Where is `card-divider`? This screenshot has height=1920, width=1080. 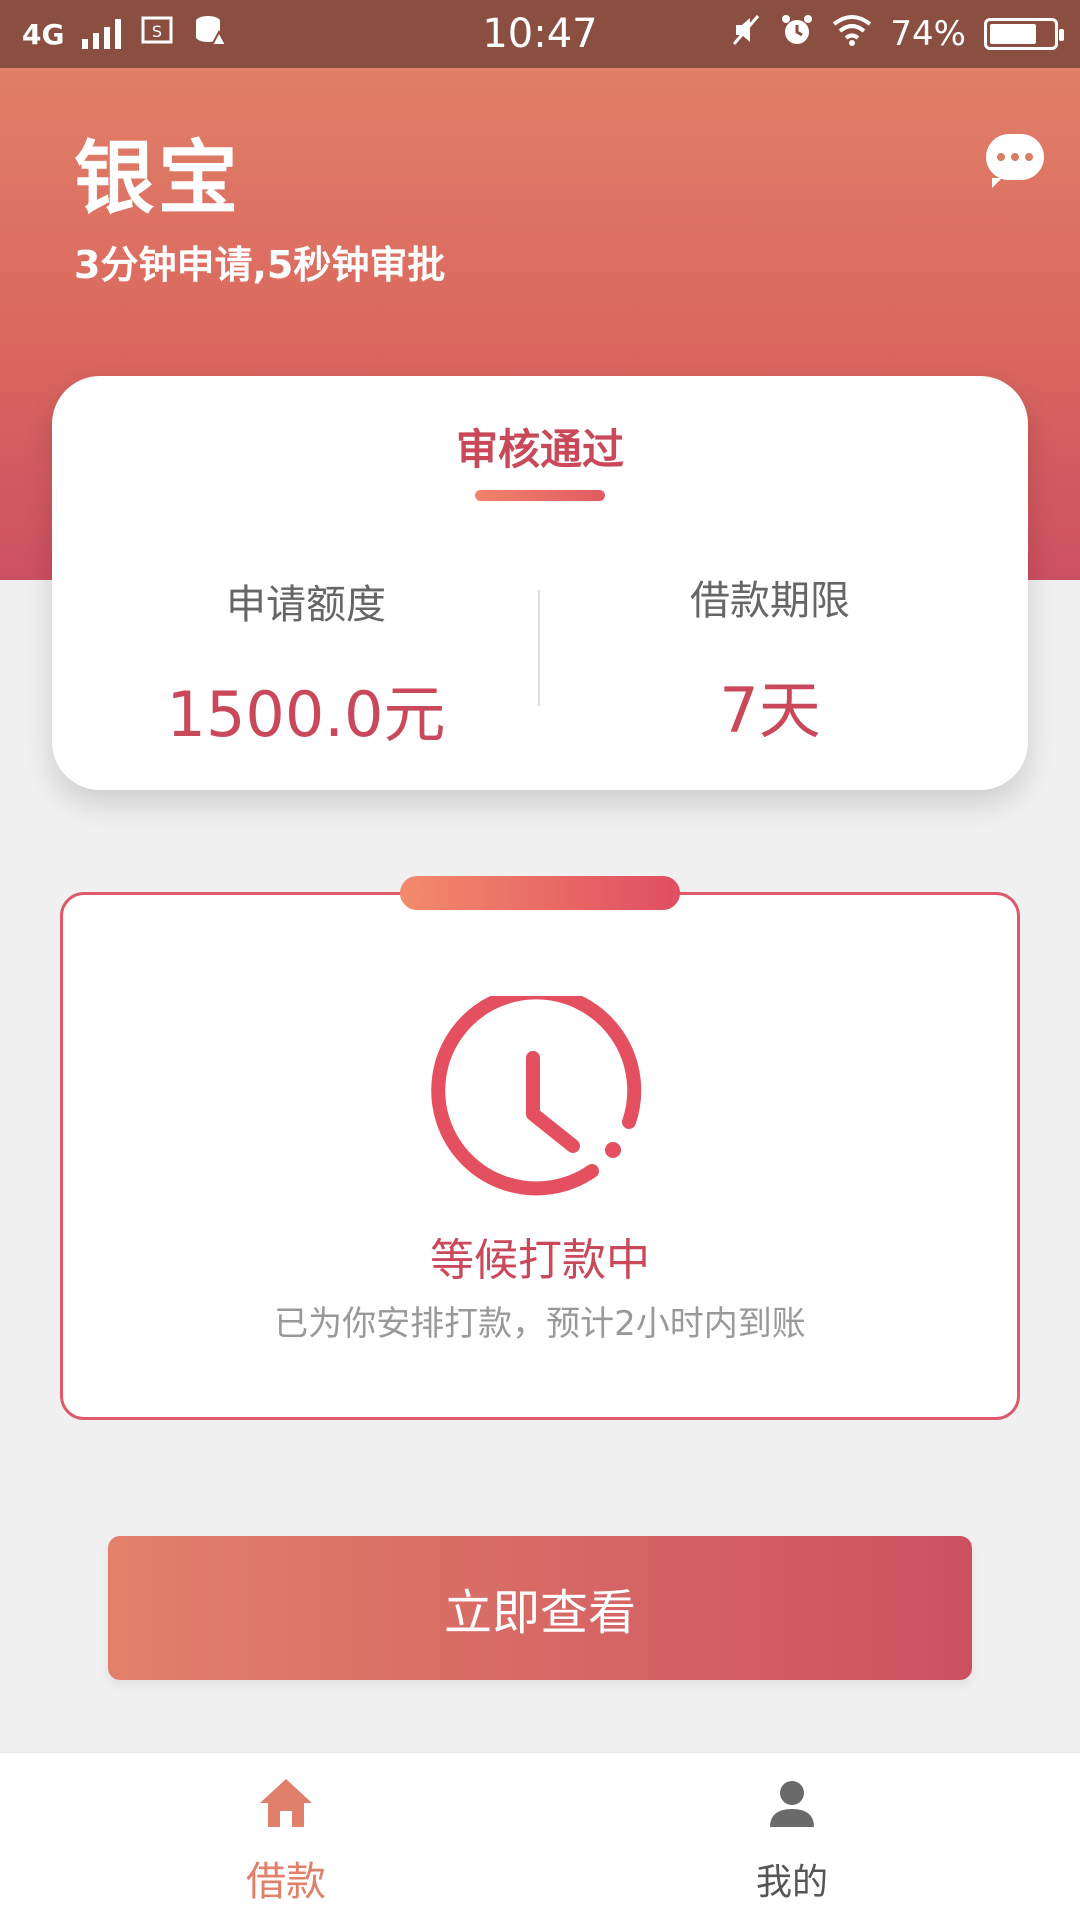 card-divider is located at coordinates (539, 648).